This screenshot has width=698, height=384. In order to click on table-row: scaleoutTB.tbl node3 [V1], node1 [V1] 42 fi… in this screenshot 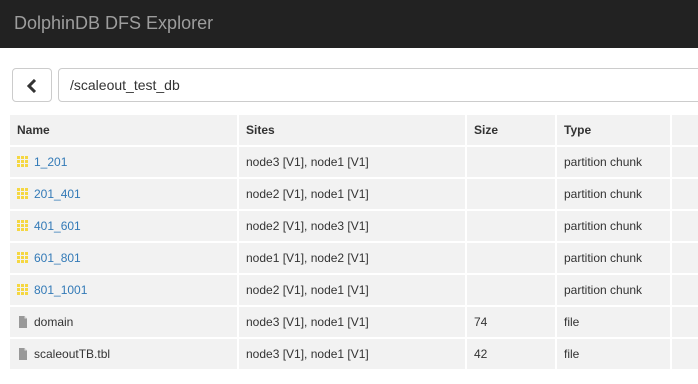, I will do `click(353, 354)`.